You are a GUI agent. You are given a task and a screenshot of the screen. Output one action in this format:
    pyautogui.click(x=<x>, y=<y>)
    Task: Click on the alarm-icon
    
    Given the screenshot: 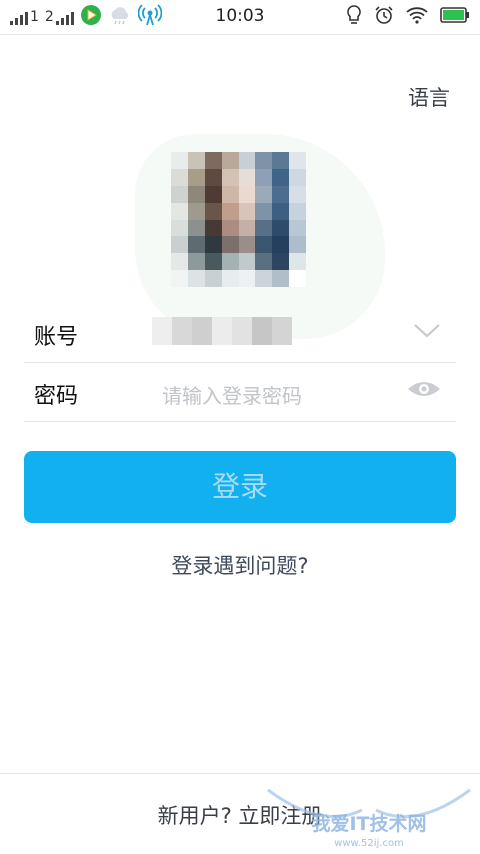 What is the action you would take?
    pyautogui.click(x=384, y=17)
    